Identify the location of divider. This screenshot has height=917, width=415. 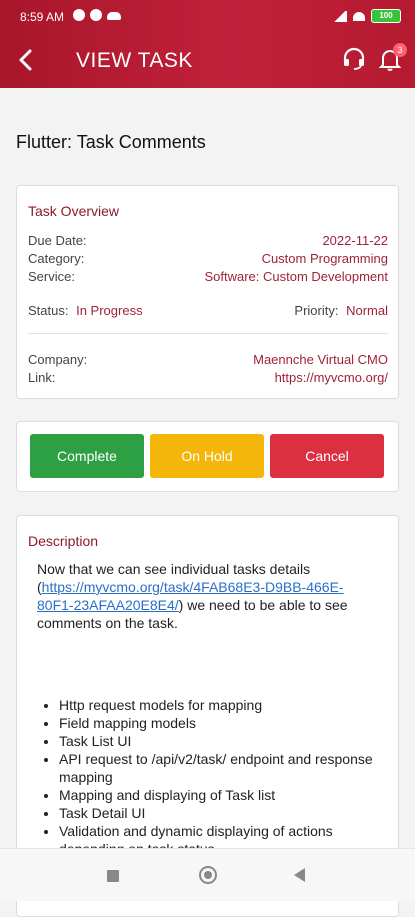
(208, 333).